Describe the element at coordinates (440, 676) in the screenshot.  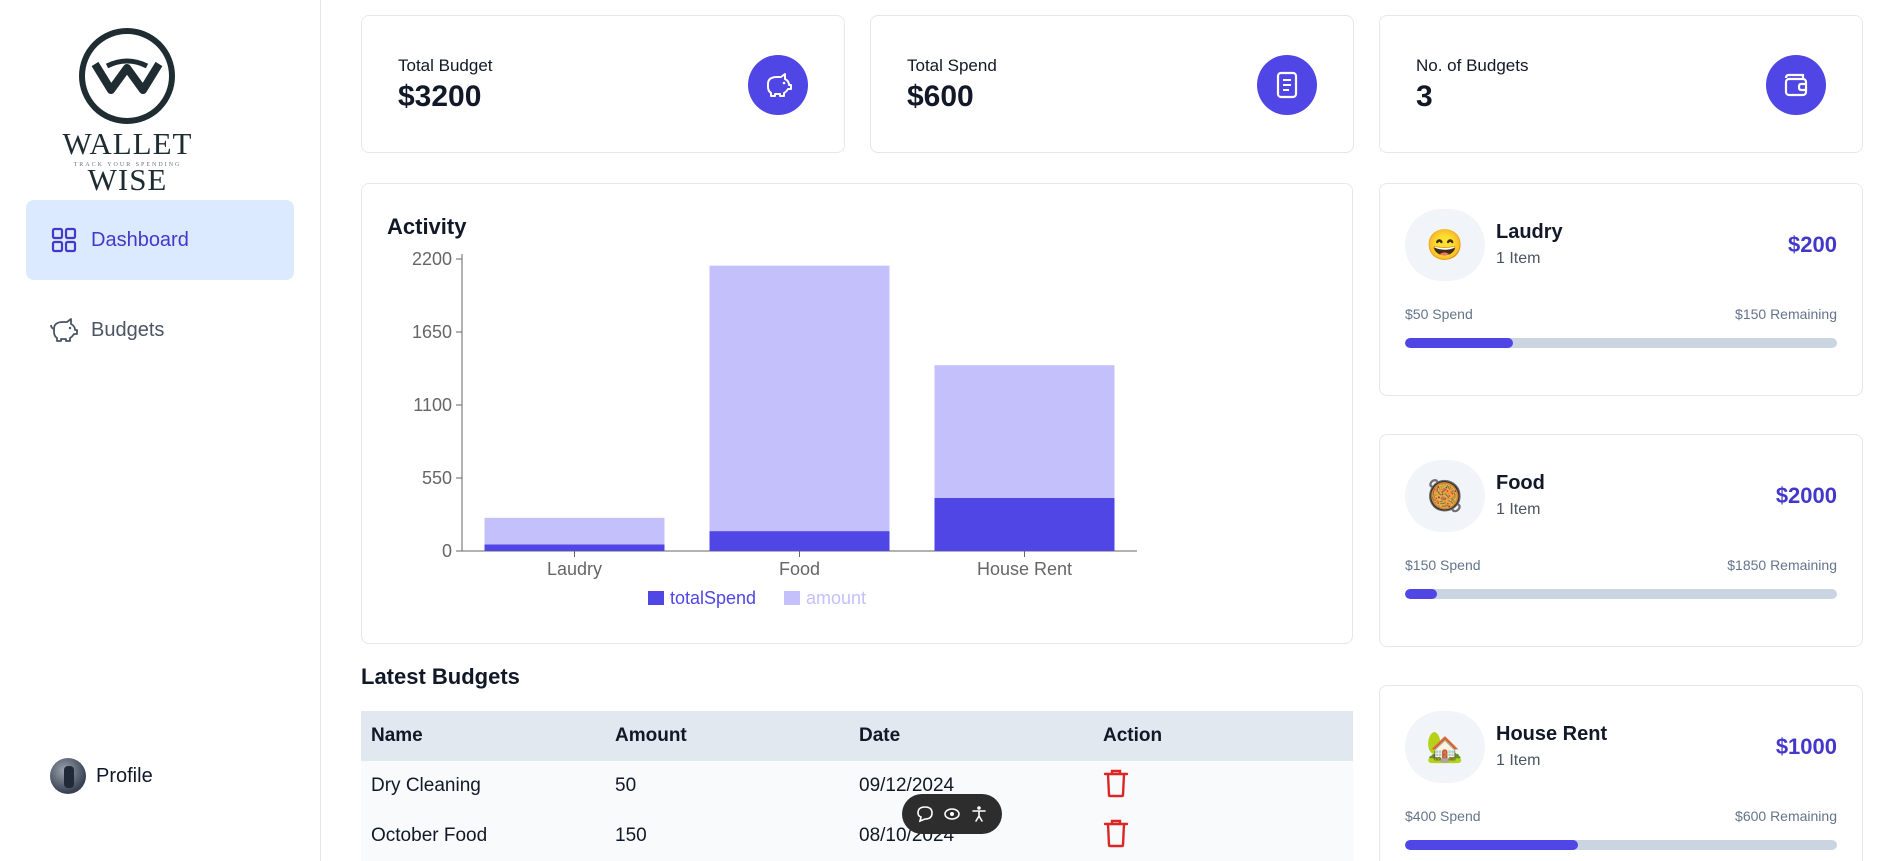
I see `latest-budgets-title: Latest Budgets` at that location.